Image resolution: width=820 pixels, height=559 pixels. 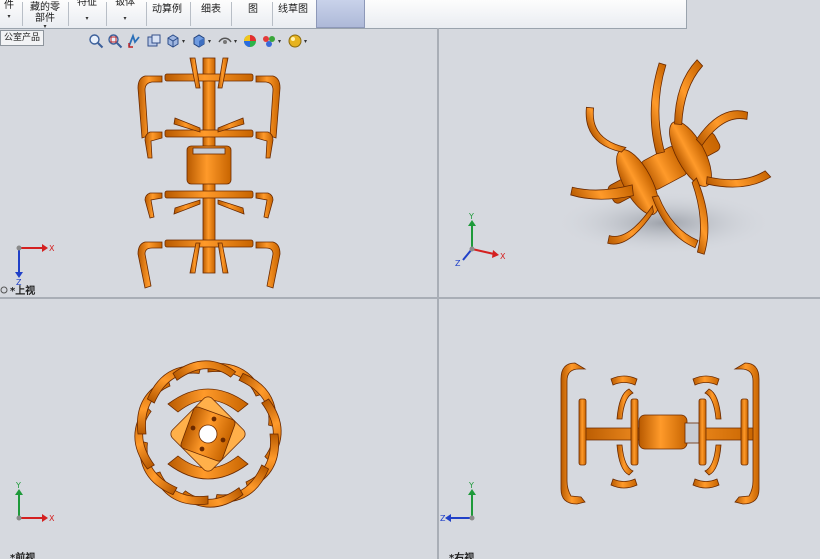 I want to click on command-manager-ribbon: 件 ▾ 藏的零 部件 ▾ 特征 ▾ 钣体 ▾ 动算例 细表 图 线草图, so click(x=343, y=15).